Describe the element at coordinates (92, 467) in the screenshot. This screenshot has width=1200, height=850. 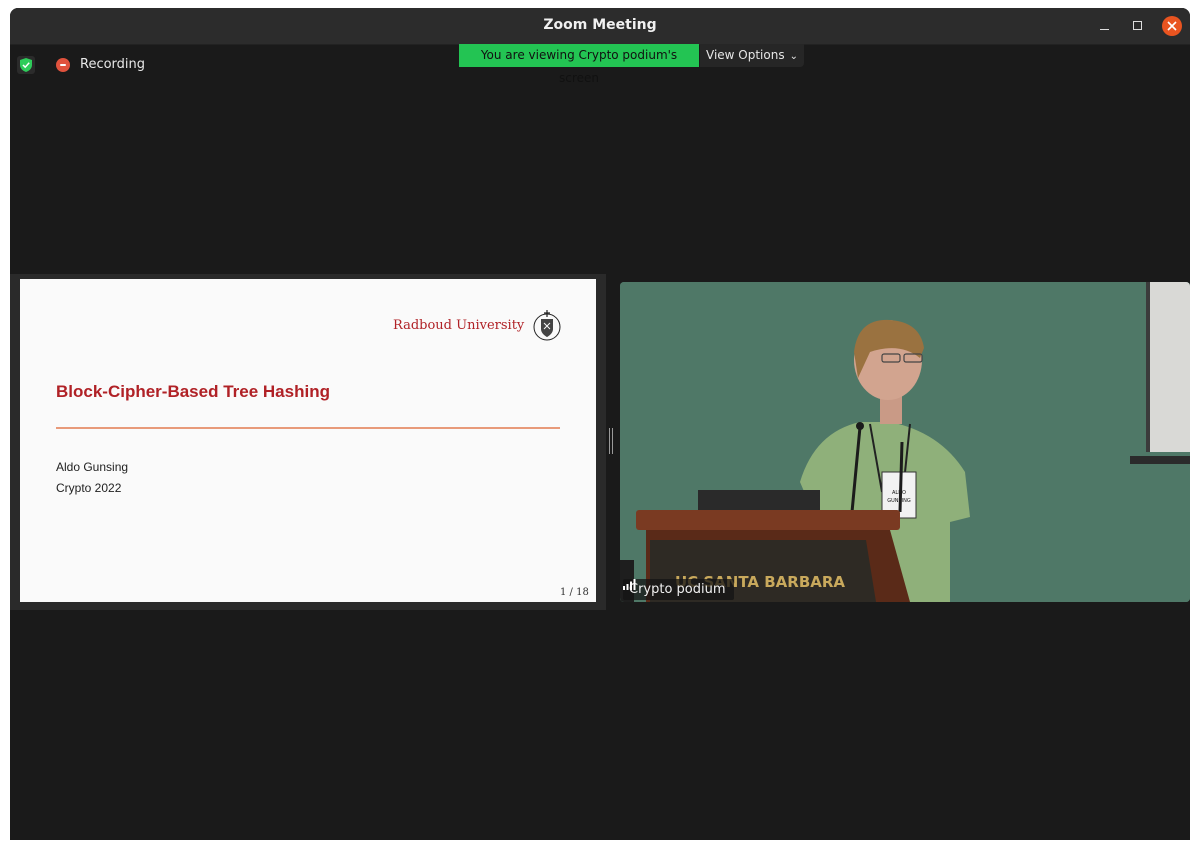
I see `slide-author: Aldo Gunsing` at that location.